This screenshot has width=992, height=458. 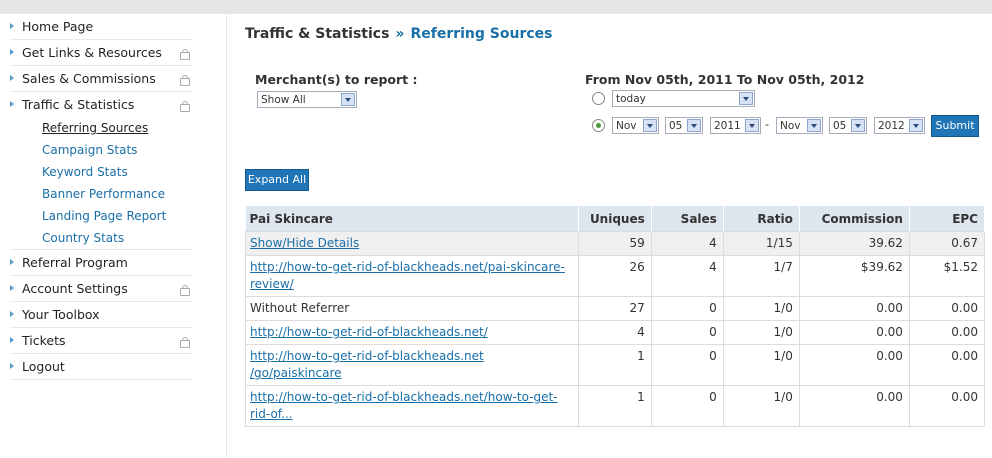 I want to click on submenu-item-landing-page-report: Landing Page Report, so click(x=134, y=216).